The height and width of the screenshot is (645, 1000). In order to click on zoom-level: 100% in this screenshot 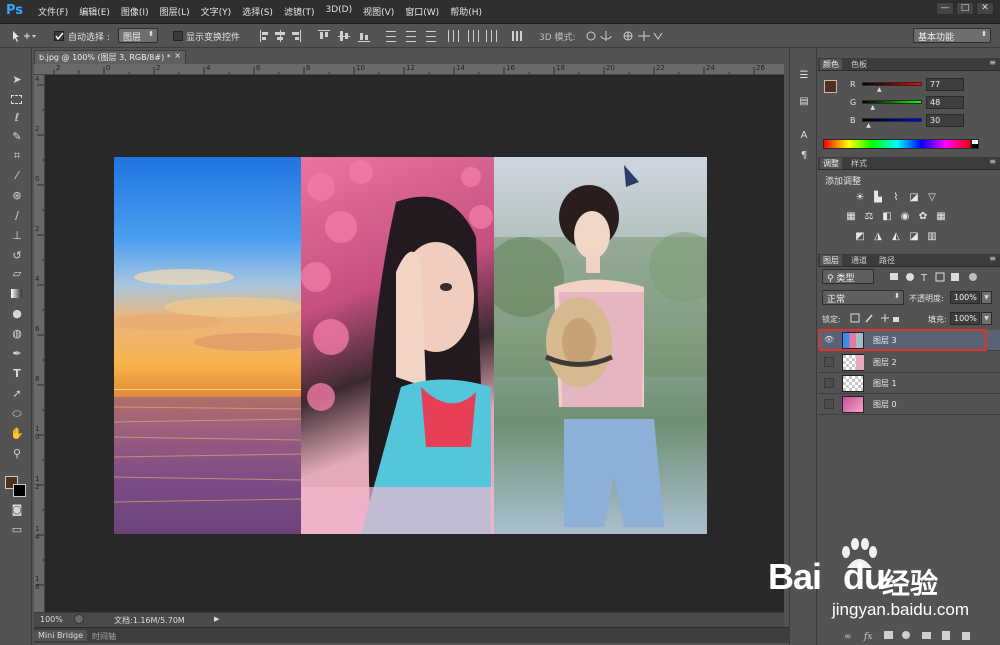, I will do `click(51, 619)`.